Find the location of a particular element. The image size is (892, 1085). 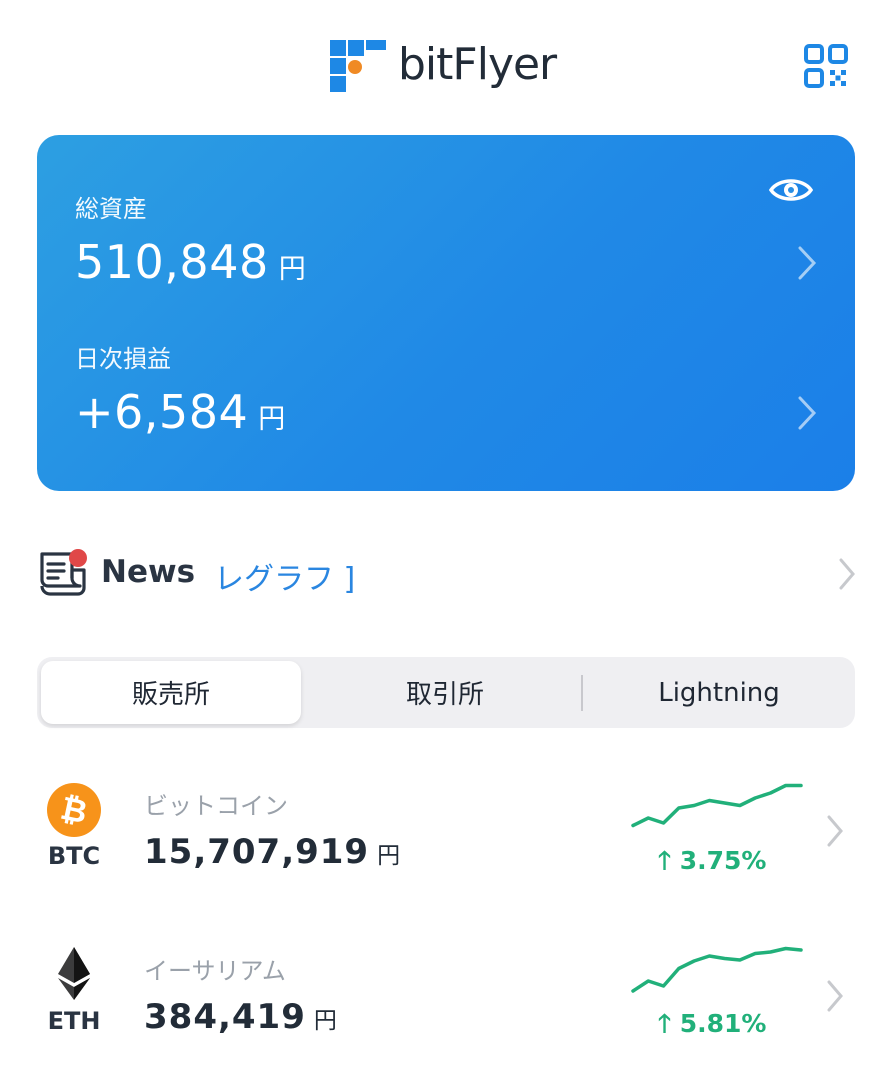

bitflyer-logo: bitFlyer is located at coordinates (443, 65).